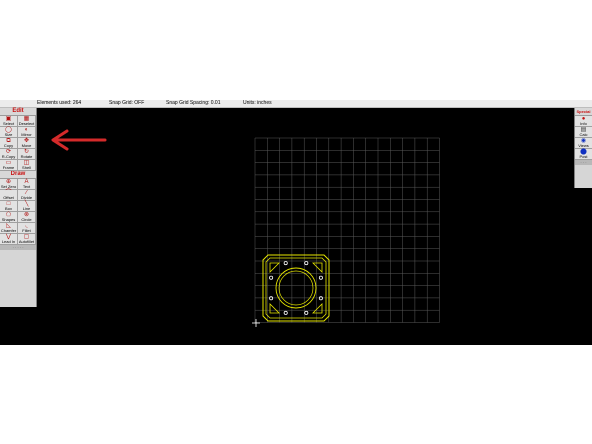 The image size is (592, 444). I want to click on part-drawing, so click(296, 288).